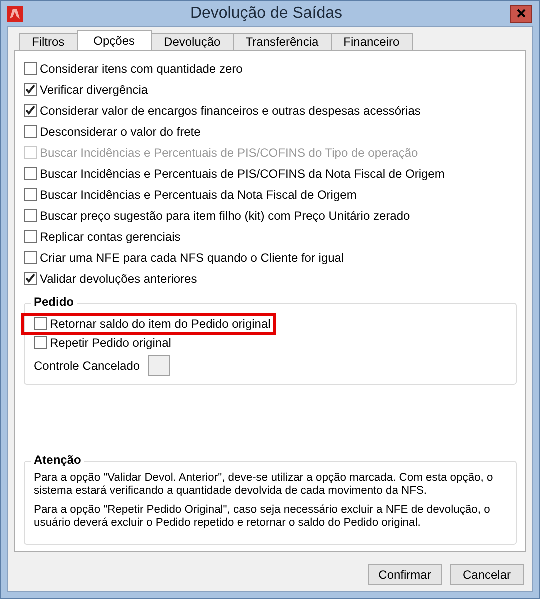 The image size is (540, 599). I want to click on tab: Financeiro, so click(371, 41).